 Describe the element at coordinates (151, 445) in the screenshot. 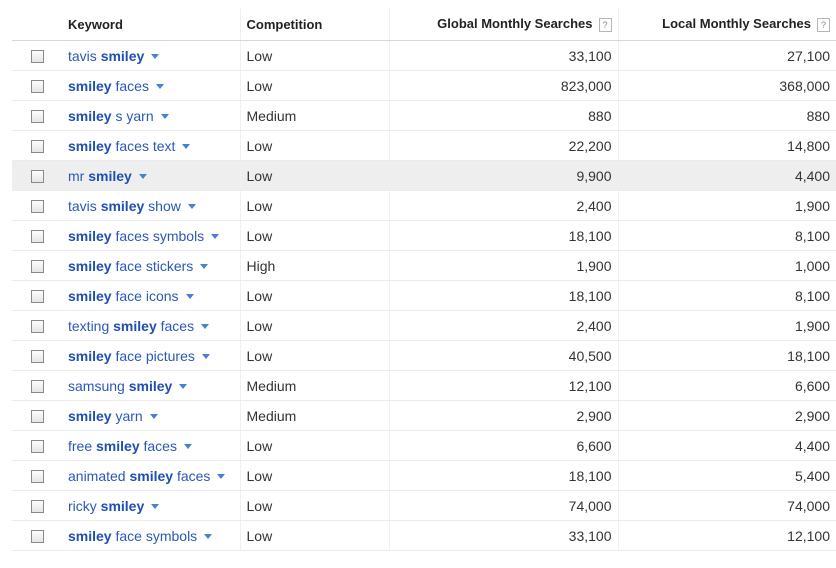

I see `keyword-cell: free smiley faces` at that location.